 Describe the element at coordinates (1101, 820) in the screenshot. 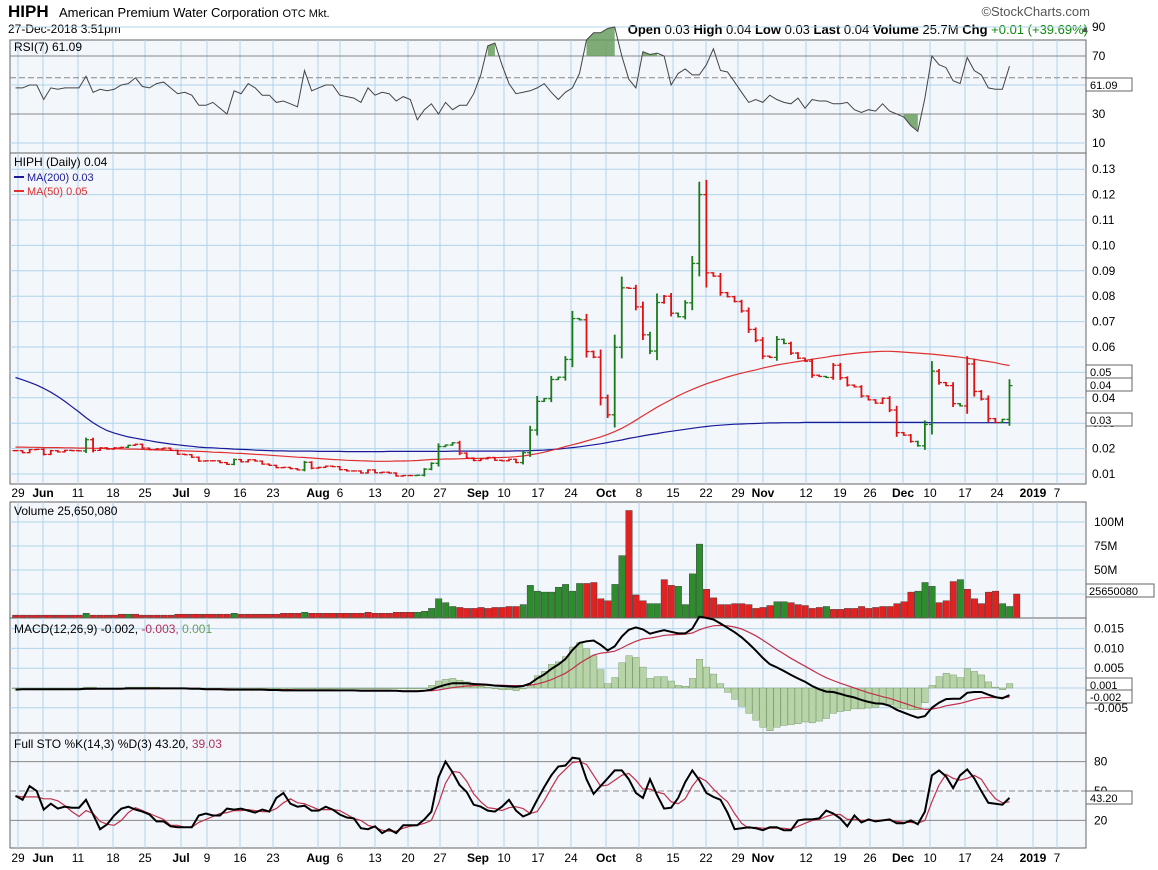

I see `sto-tick-label: 20` at that location.